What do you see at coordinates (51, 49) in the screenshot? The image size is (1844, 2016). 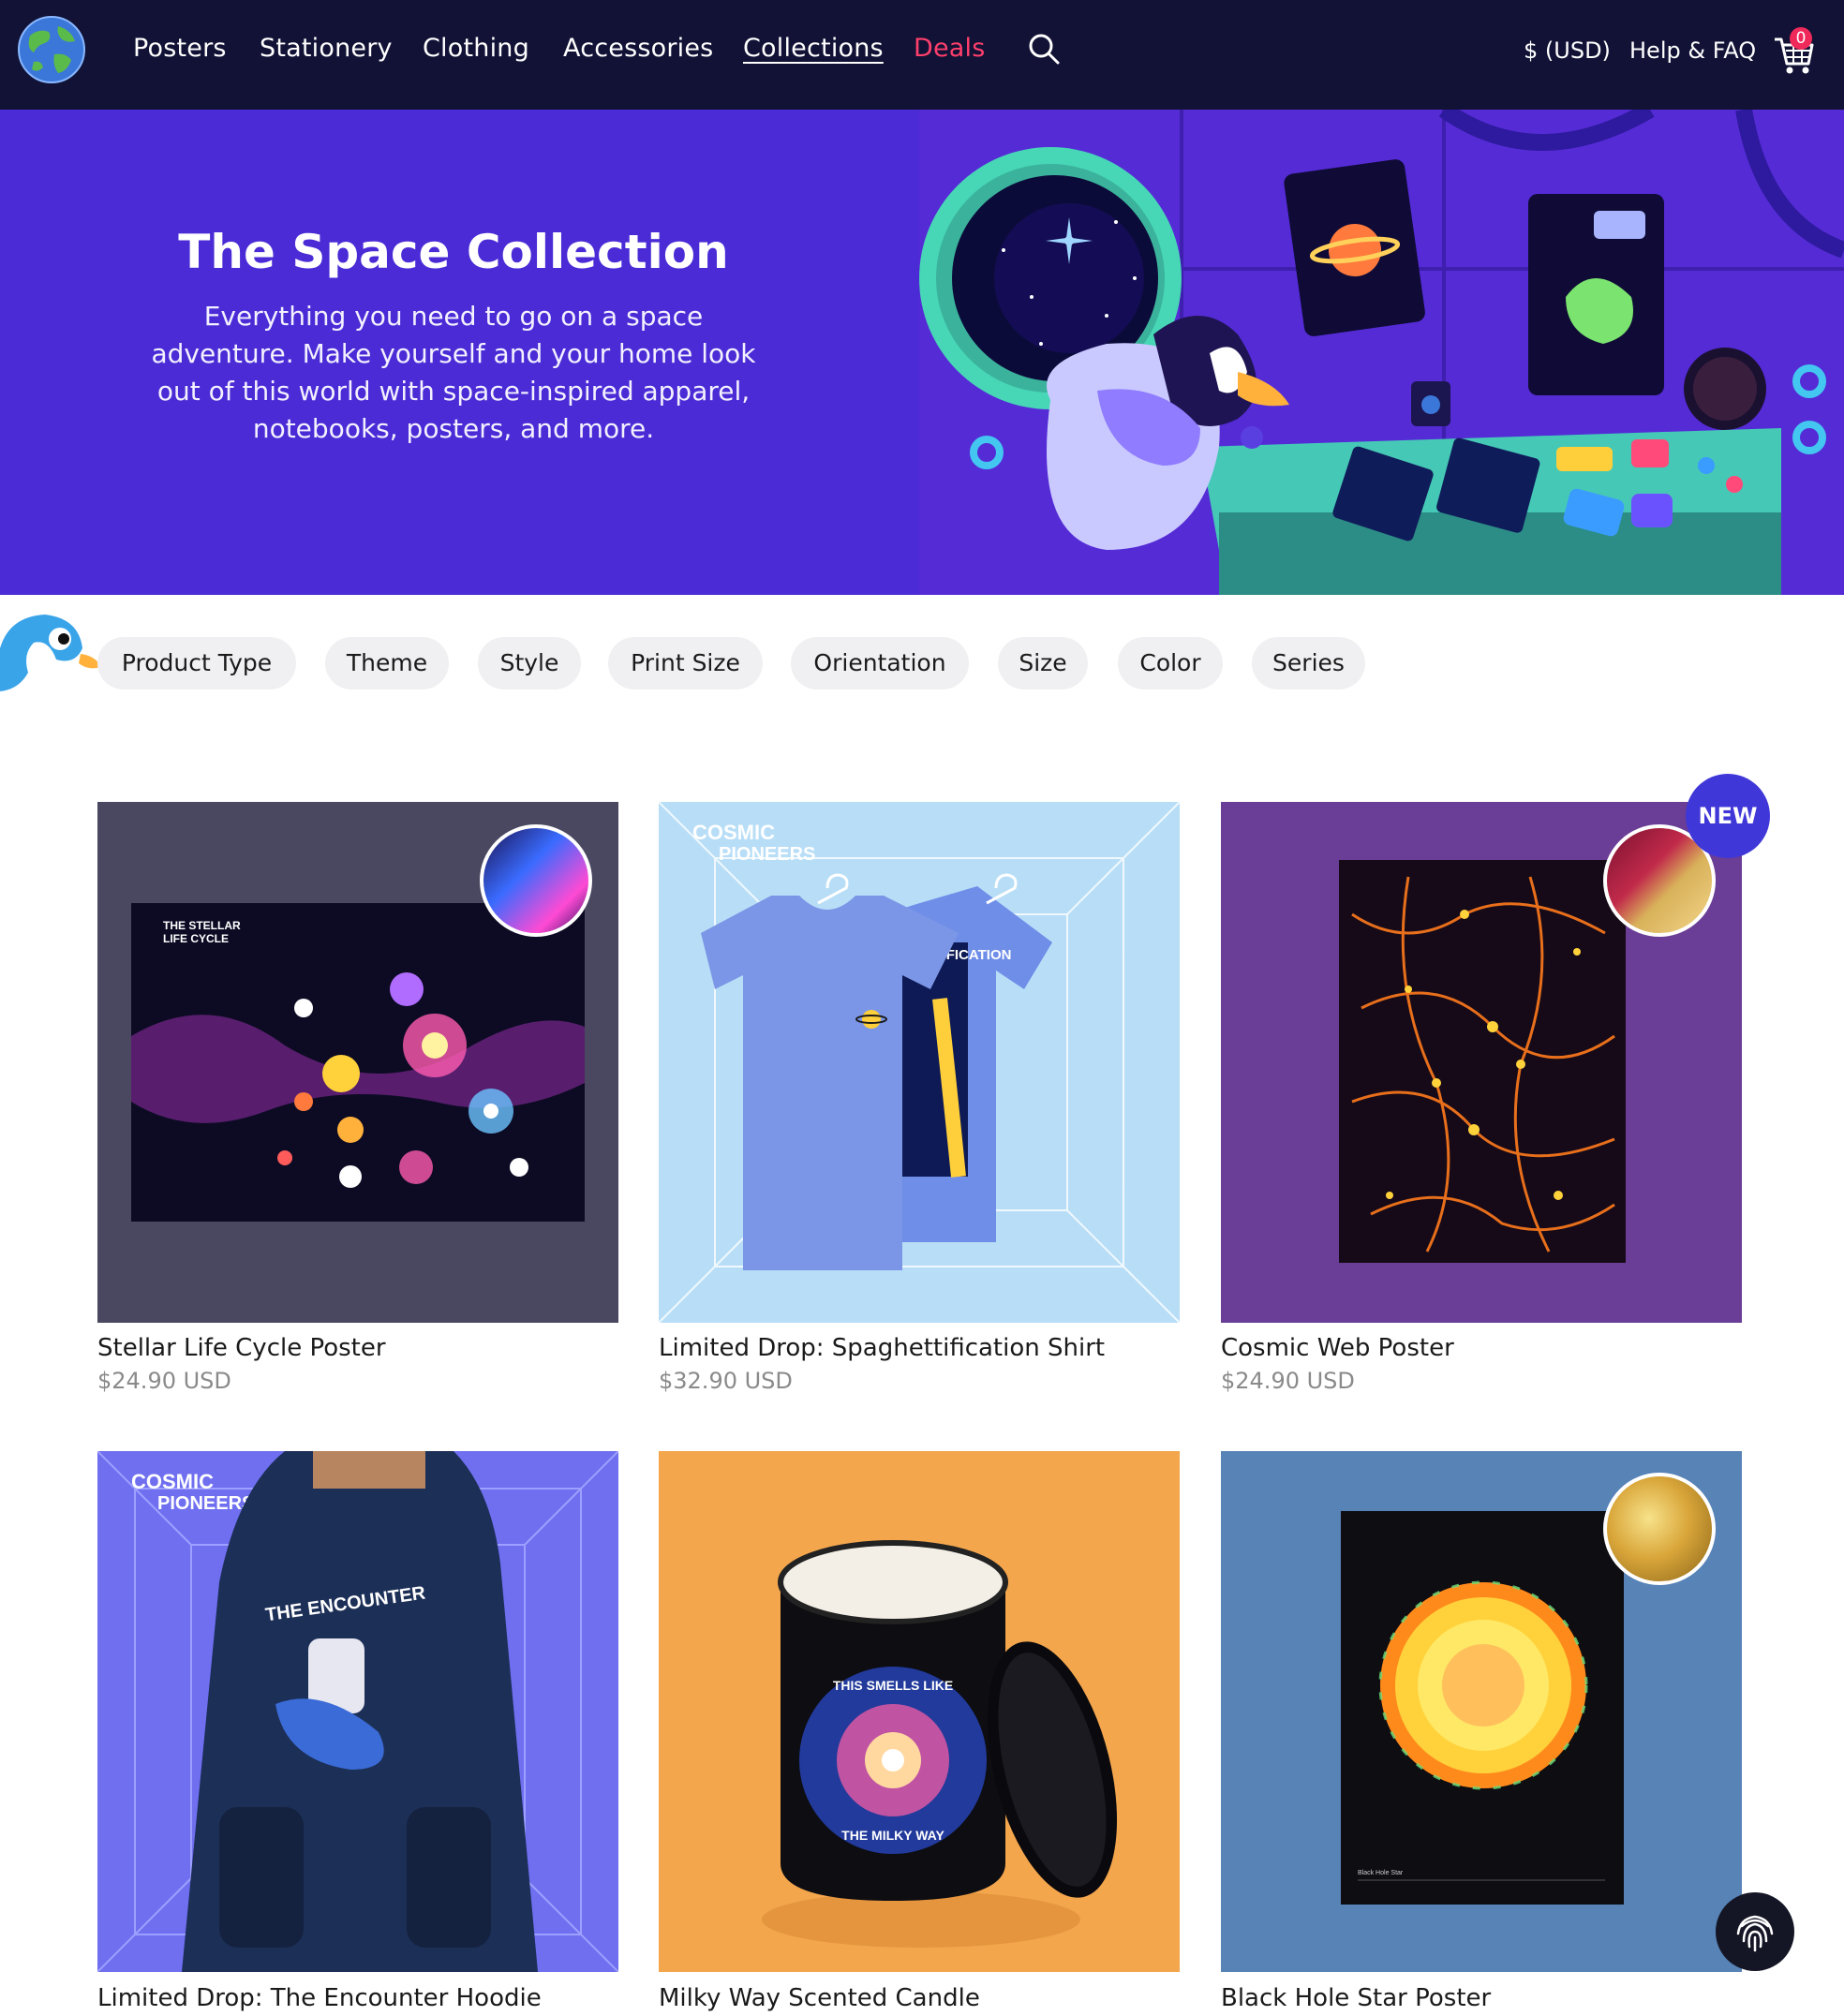 I see `earth-logo-icon` at bounding box center [51, 49].